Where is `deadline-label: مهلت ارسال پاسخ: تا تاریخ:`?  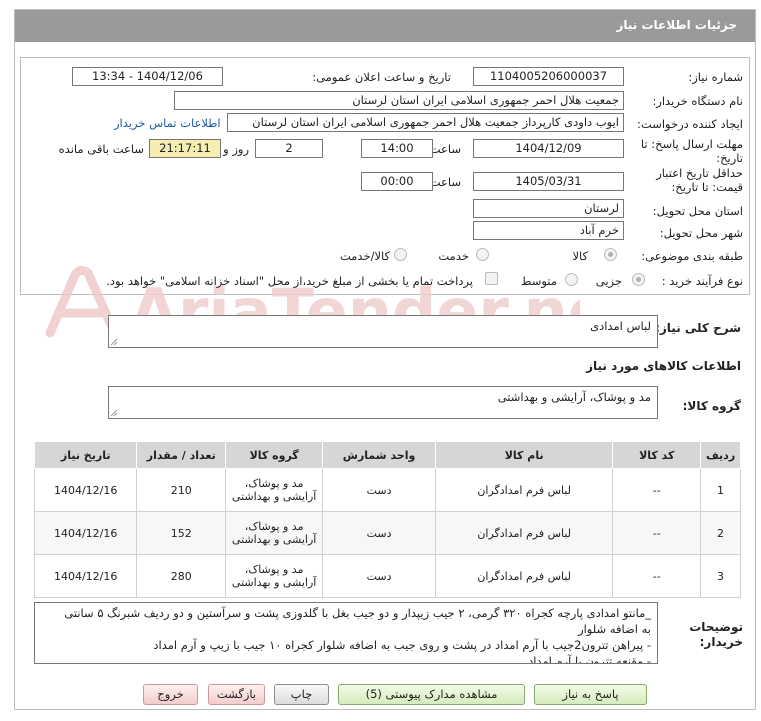 deadline-label: مهلت ارسال پاسخ: تا تاریخ: is located at coordinates (691, 151).